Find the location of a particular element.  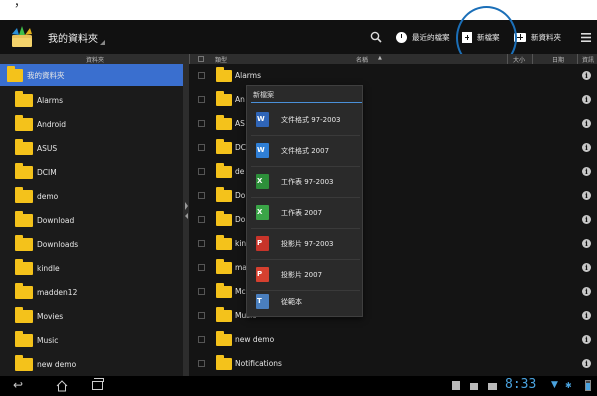

menu-item-label: 投影片 97-2003 is located at coordinates (307, 243).